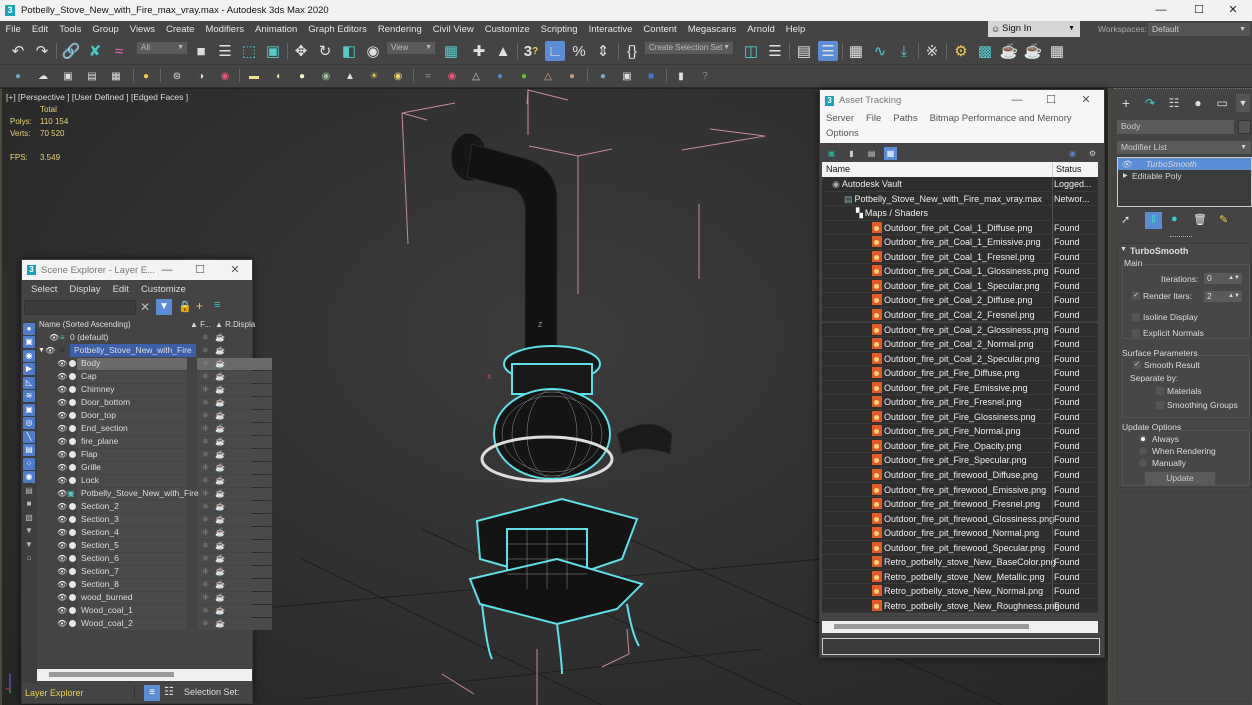 This screenshot has height=705, width=1252. Describe the element at coordinates (199, 306) in the screenshot. I see `add-layer-icon: +` at that location.